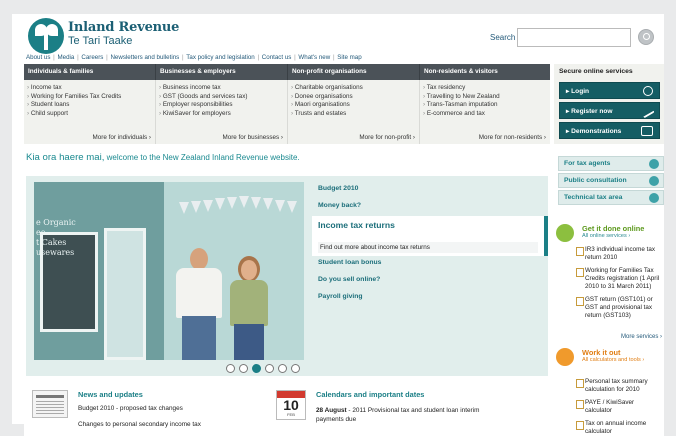  I want to click on nav-tab-individuals: Individuals & families, so click(90, 72).